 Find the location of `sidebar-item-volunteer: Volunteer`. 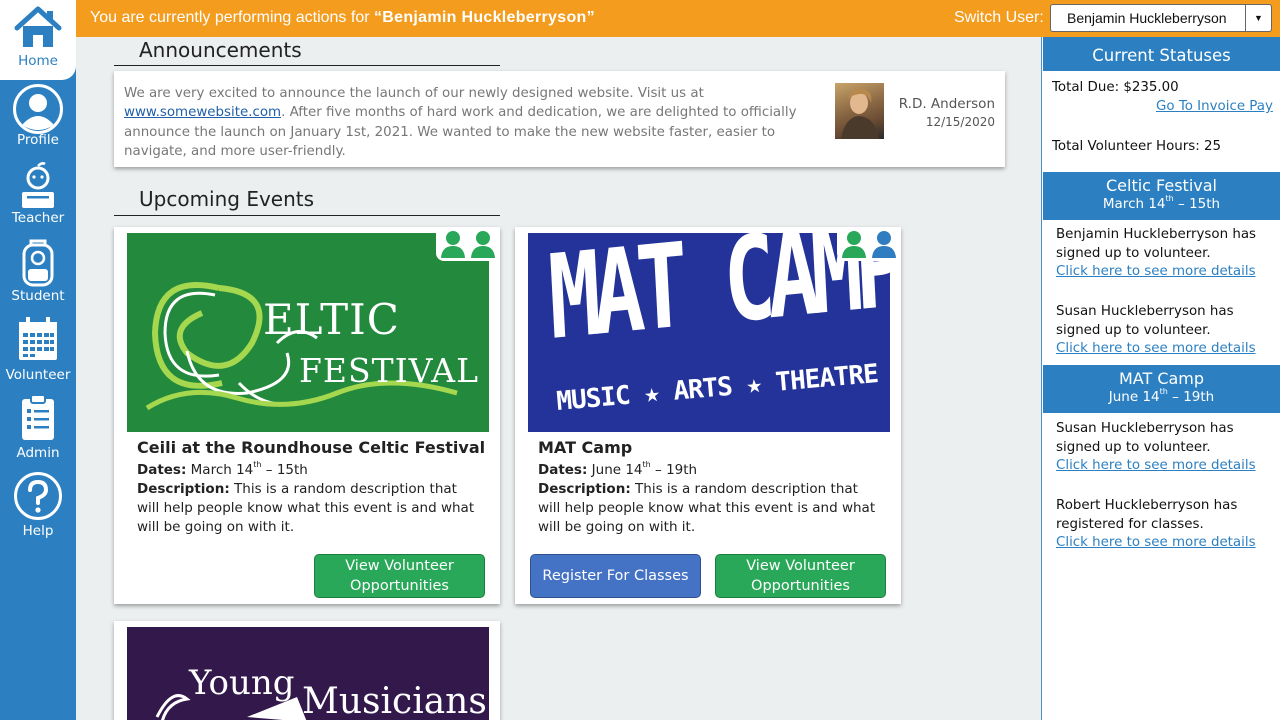

sidebar-item-volunteer: Volunteer is located at coordinates (38, 353).